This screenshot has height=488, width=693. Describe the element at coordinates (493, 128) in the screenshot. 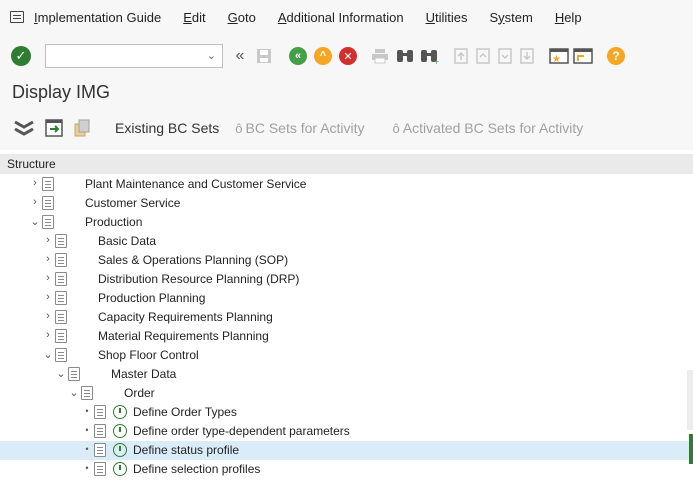

I see `activated-bc-sets-button: Activated BC Sets for Activity` at that location.